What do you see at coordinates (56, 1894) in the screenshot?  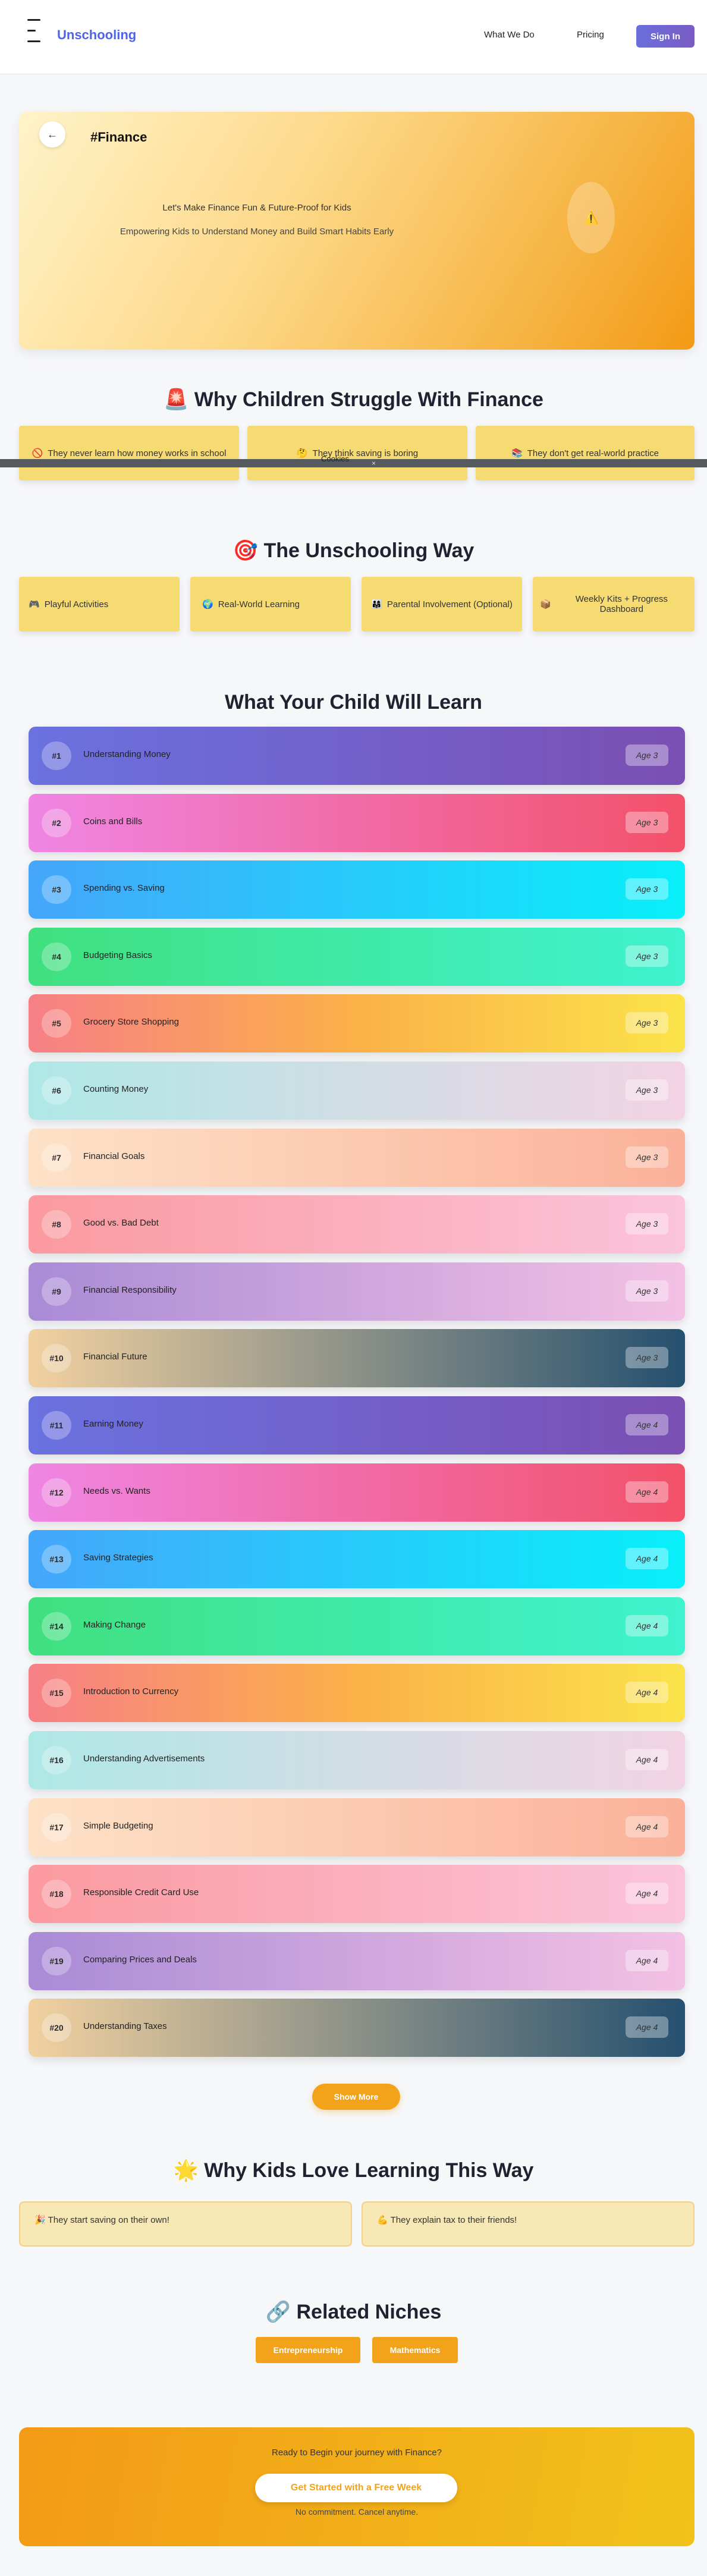 I see `topic-number-badge: #18` at bounding box center [56, 1894].